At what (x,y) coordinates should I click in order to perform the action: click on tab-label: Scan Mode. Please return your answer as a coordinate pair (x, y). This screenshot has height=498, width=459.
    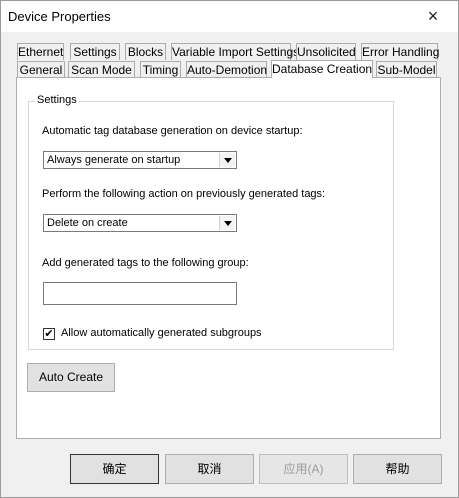
    Looking at the image, I should click on (101, 70).